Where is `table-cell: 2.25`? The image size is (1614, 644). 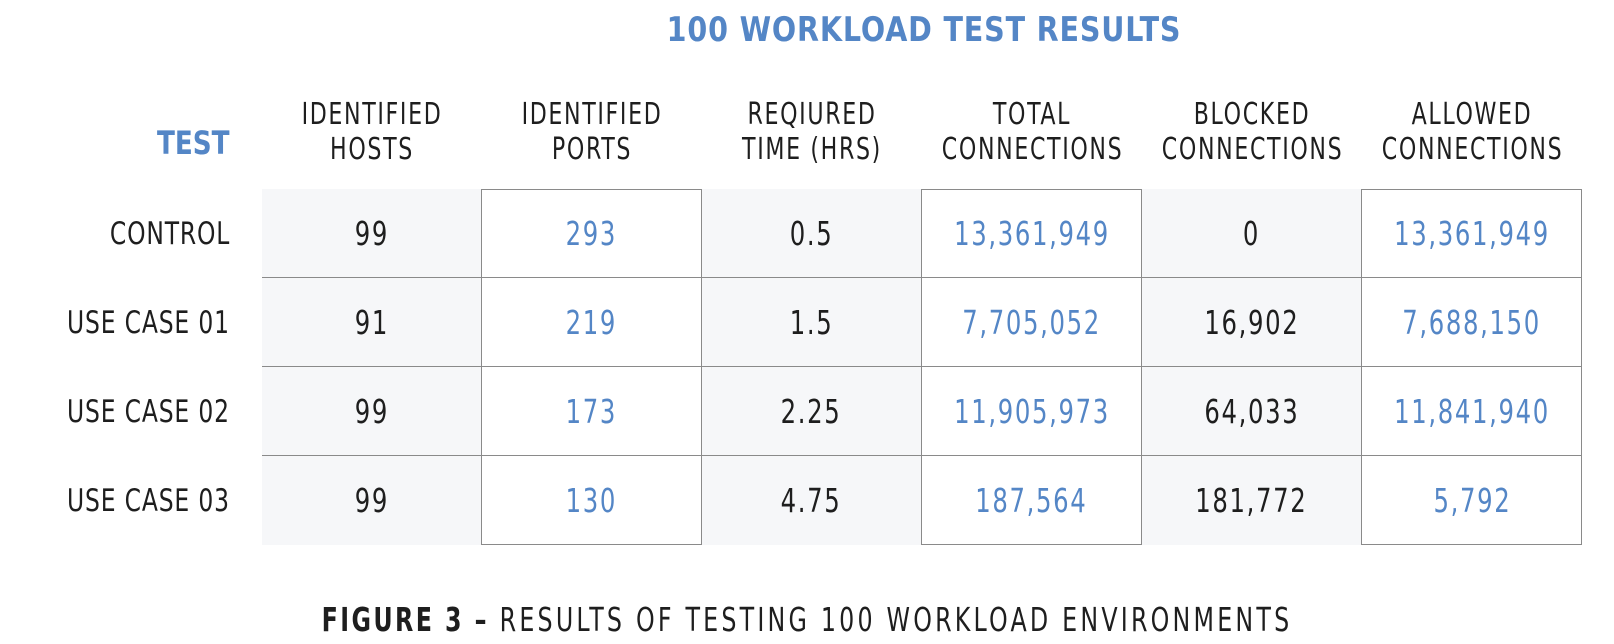
table-cell: 2.25 is located at coordinates (812, 411).